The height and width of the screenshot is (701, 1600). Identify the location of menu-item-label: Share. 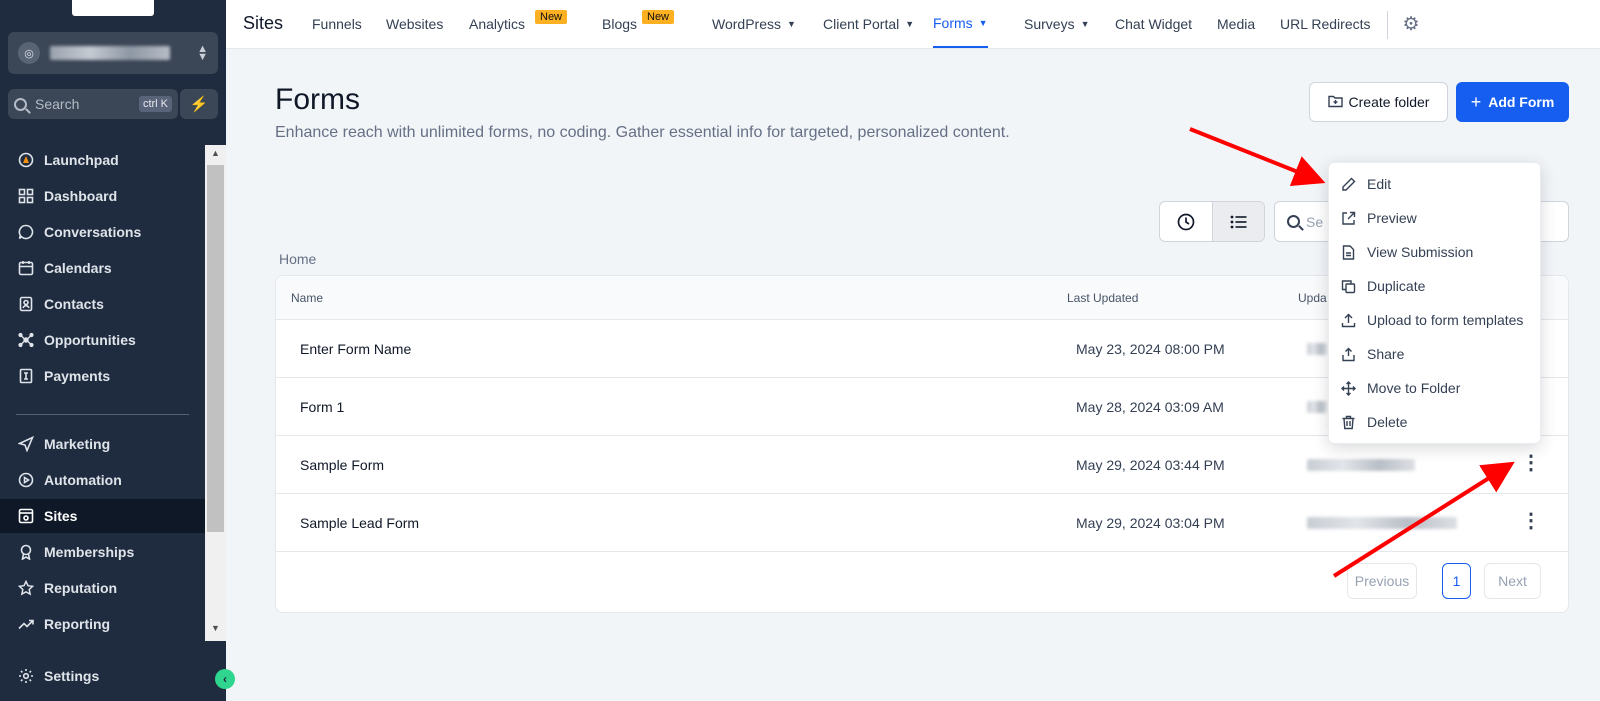
(1386, 354).